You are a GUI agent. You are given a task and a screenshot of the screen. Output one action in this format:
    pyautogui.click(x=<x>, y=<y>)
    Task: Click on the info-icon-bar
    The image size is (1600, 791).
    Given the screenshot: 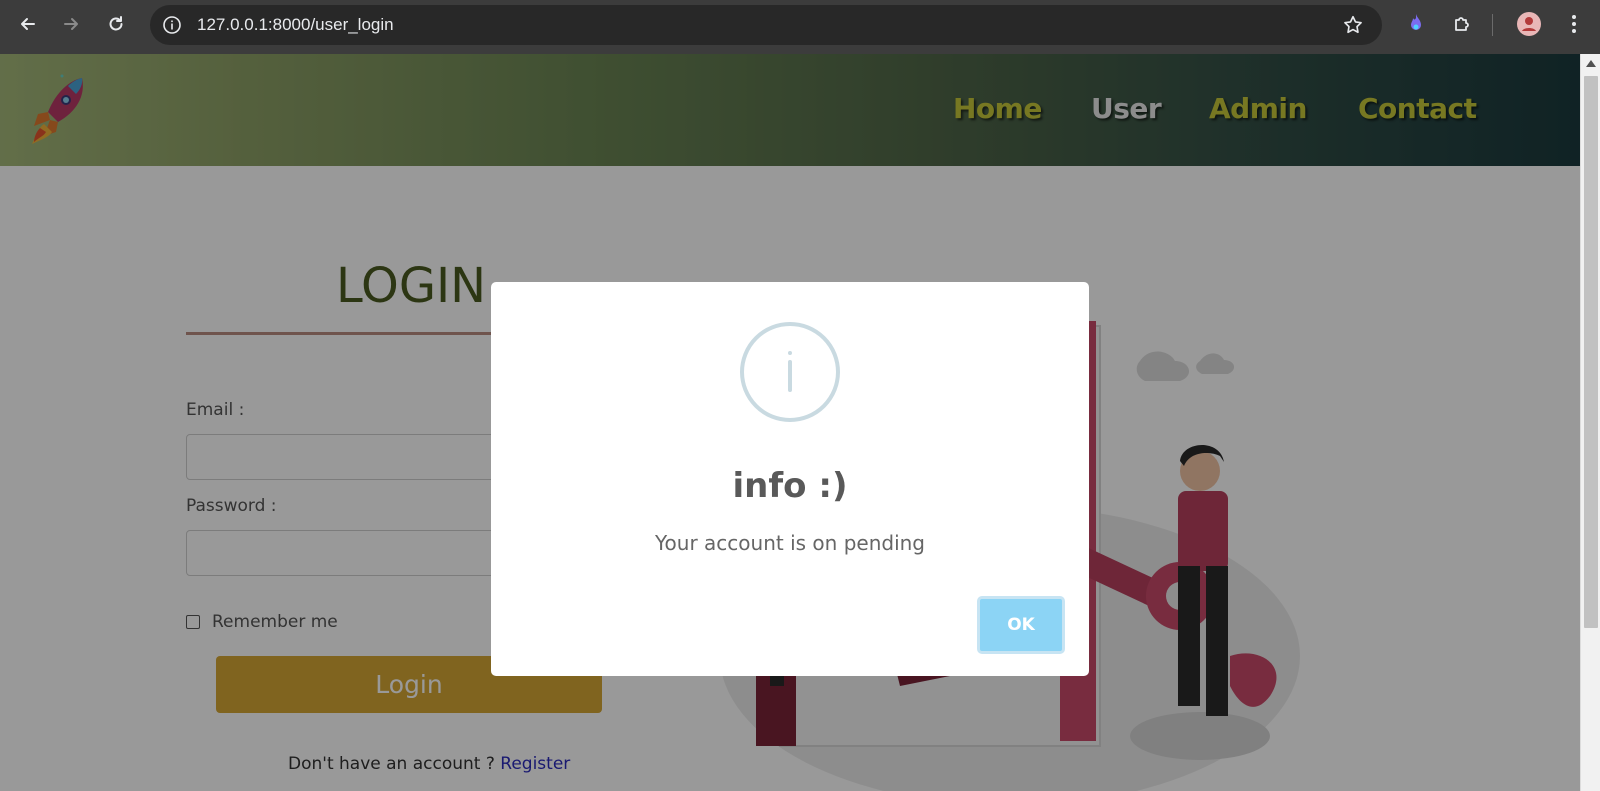 What is the action you would take?
    pyautogui.click(x=790, y=376)
    